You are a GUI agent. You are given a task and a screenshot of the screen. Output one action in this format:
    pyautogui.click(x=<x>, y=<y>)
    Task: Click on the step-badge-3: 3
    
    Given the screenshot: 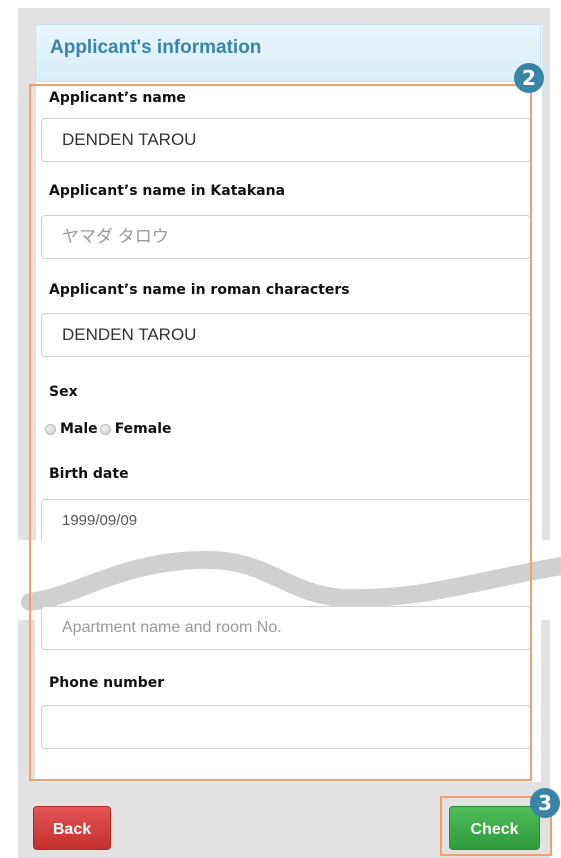 What is the action you would take?
    pyautogui.click(x=545, y=803)
    